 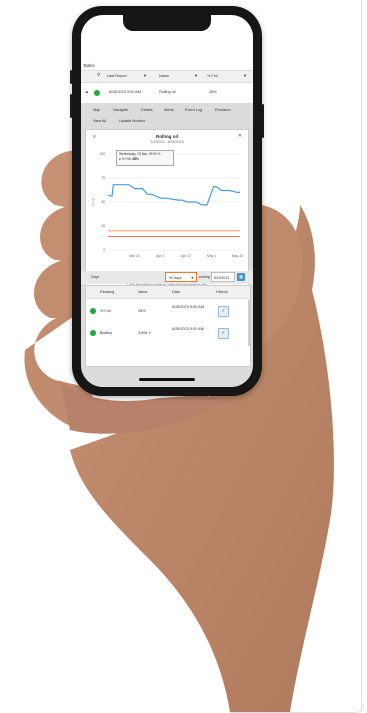 I want to click on pin-icon: ⚲, so click(x=98, y=75).